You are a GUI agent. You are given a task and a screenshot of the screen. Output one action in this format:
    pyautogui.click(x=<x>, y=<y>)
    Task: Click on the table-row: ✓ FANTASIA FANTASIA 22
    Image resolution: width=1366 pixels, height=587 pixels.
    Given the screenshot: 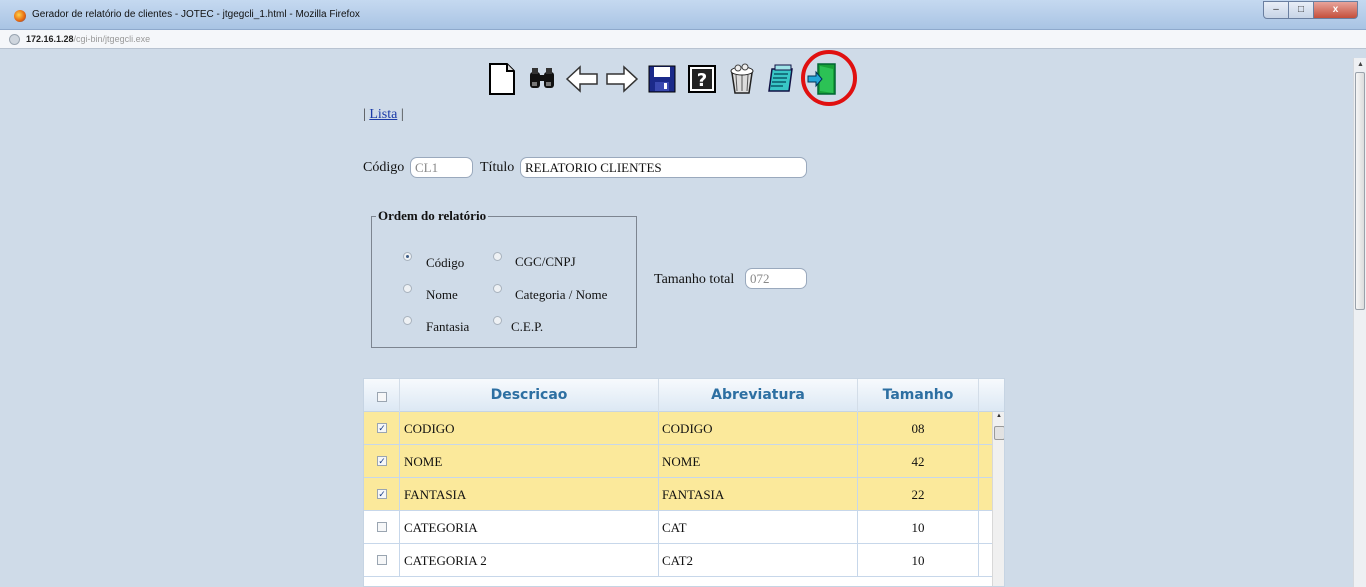 What is the action you would take?
    pyautogui.click(x=678, y=494)
    